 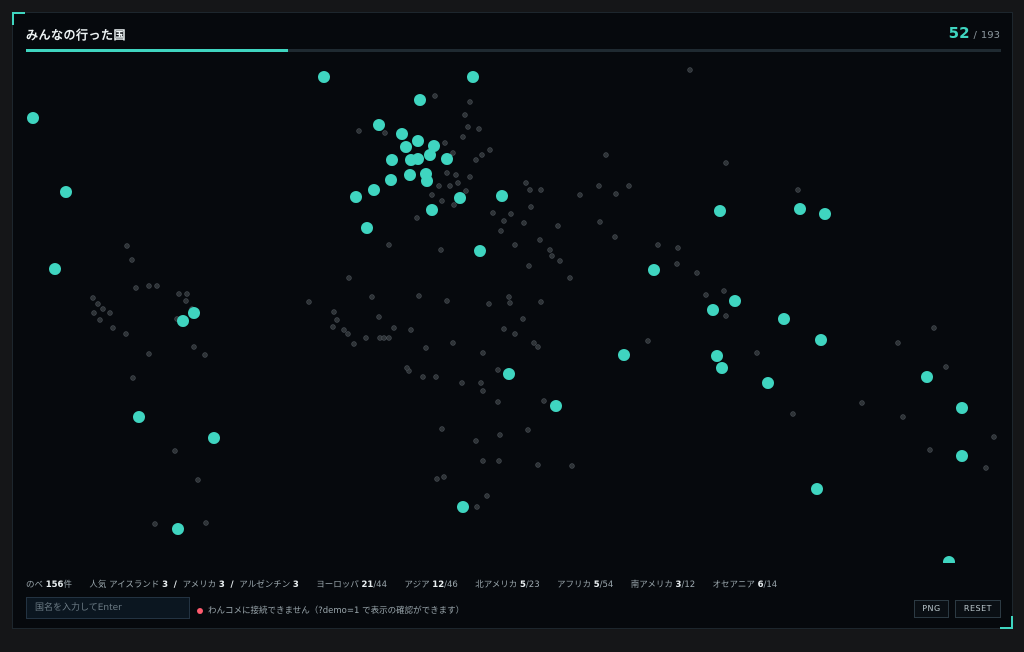 I want to click on region-name: オセアニア, so click(x=733, y=585).